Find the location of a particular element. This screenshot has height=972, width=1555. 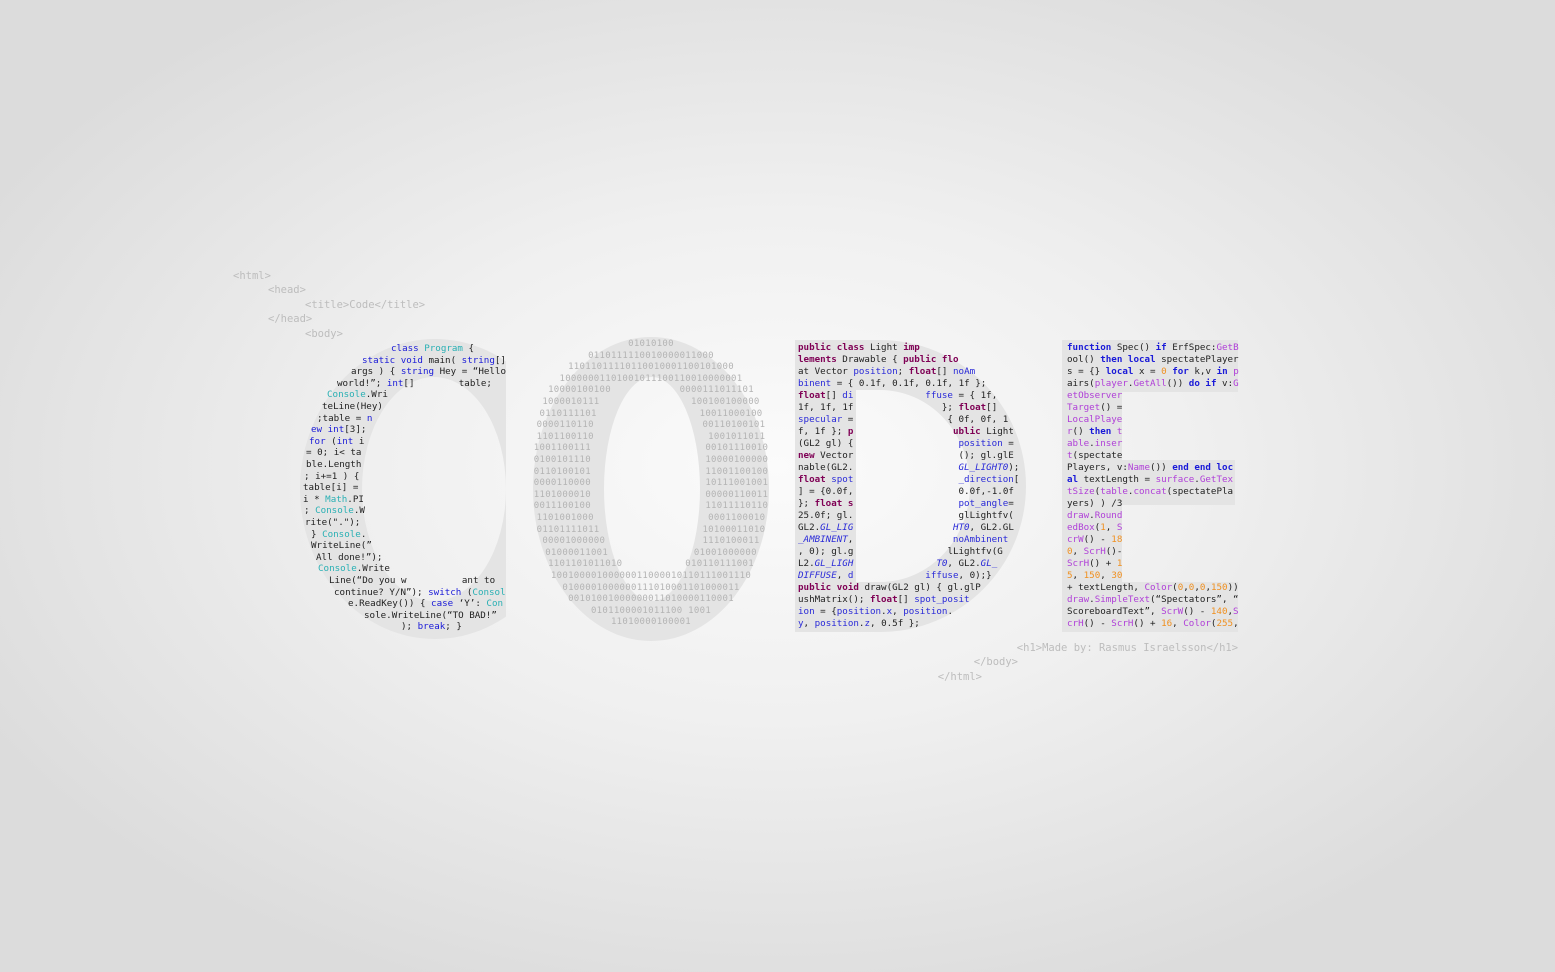

code-line: lements Drawable { public flo is located at coordinates (878, 359).